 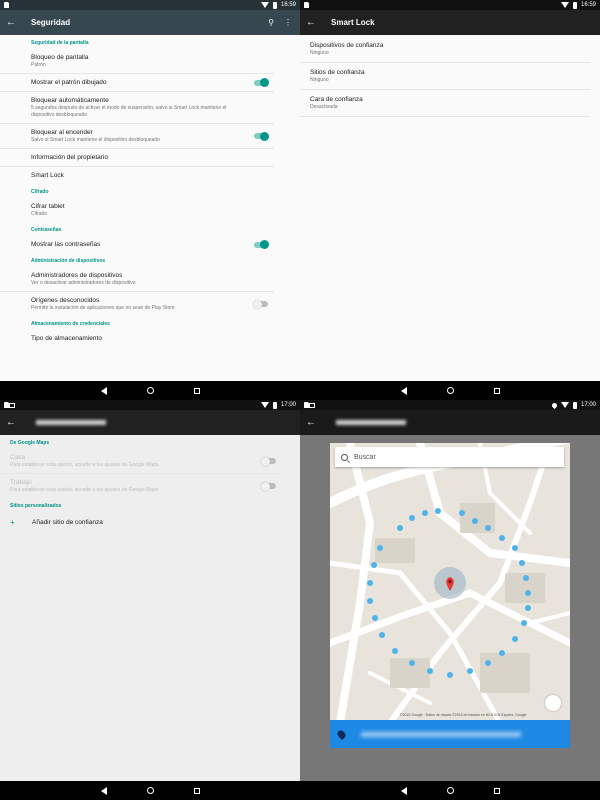 I want to click on settings-item: Bloqueo de pantalla Patrón, so click(x=137, y=61).